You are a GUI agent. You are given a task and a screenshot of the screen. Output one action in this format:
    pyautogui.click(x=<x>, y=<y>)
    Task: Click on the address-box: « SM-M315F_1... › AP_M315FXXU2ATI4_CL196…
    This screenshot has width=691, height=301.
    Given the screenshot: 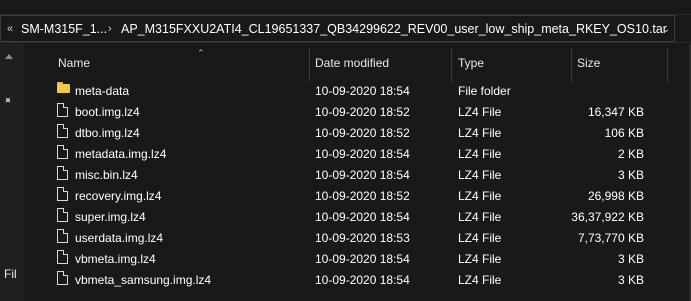 What is the action you would take?
    pyautogui.click(x=337, y=28)
    